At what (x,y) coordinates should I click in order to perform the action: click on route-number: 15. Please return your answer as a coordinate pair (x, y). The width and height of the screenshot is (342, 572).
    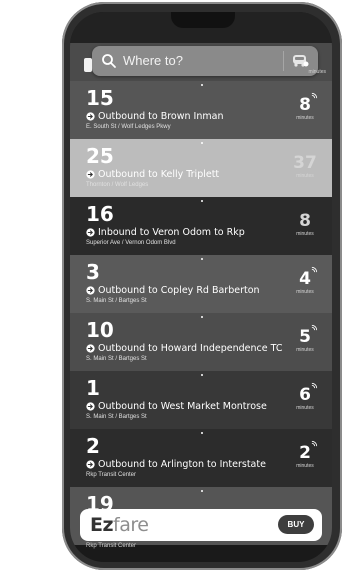
    Looking at the image, I should click on (100, 98).